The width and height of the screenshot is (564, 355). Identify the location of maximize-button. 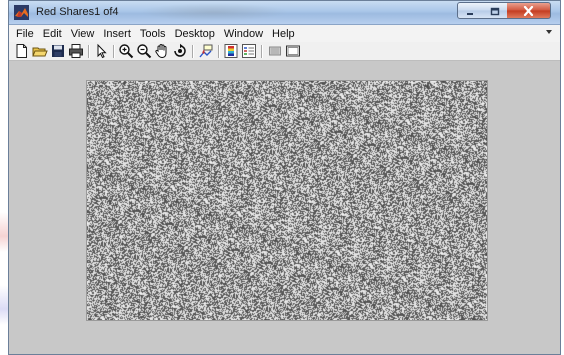
(495, 10).